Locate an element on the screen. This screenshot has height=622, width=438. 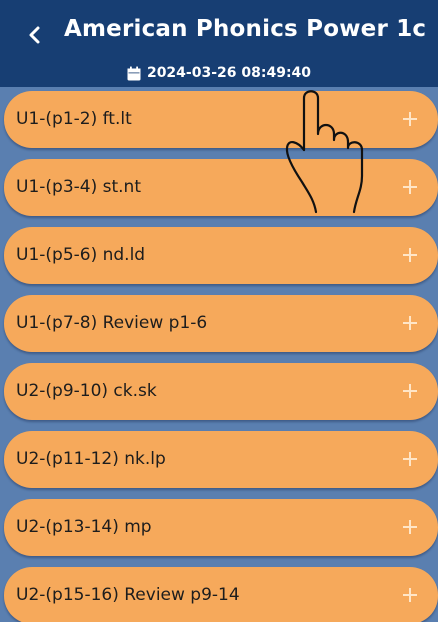
list-item-label: U2-(p11-12) nk.lp is located at coordinates (91, 459).